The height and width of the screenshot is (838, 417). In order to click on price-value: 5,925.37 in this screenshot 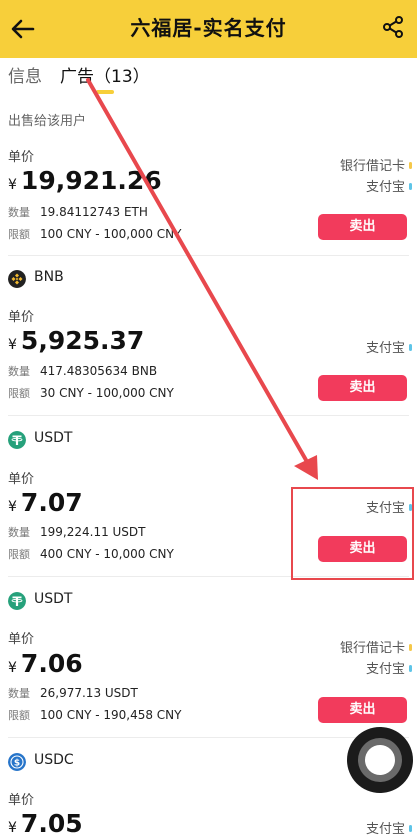, I will do `click(82, 340)`.